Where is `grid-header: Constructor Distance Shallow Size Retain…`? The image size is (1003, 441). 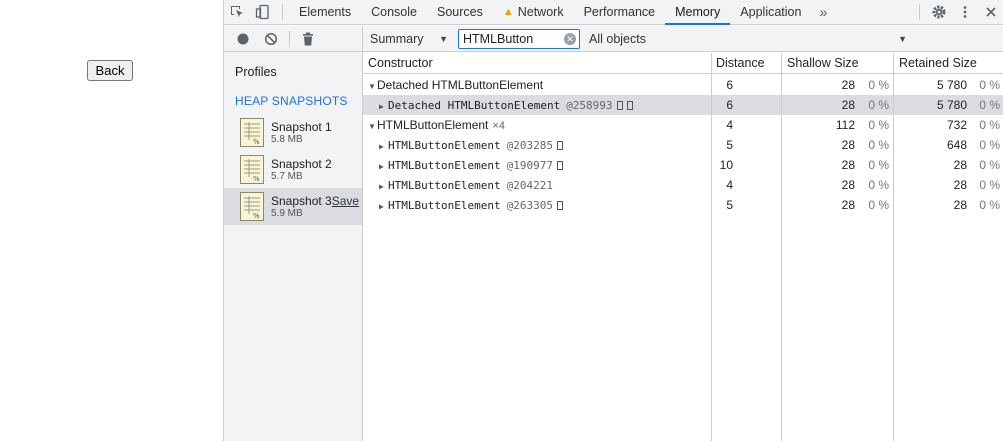 grid-header: Constructor Distance Shallow Size Retain… is located at coordinates (683, 63).